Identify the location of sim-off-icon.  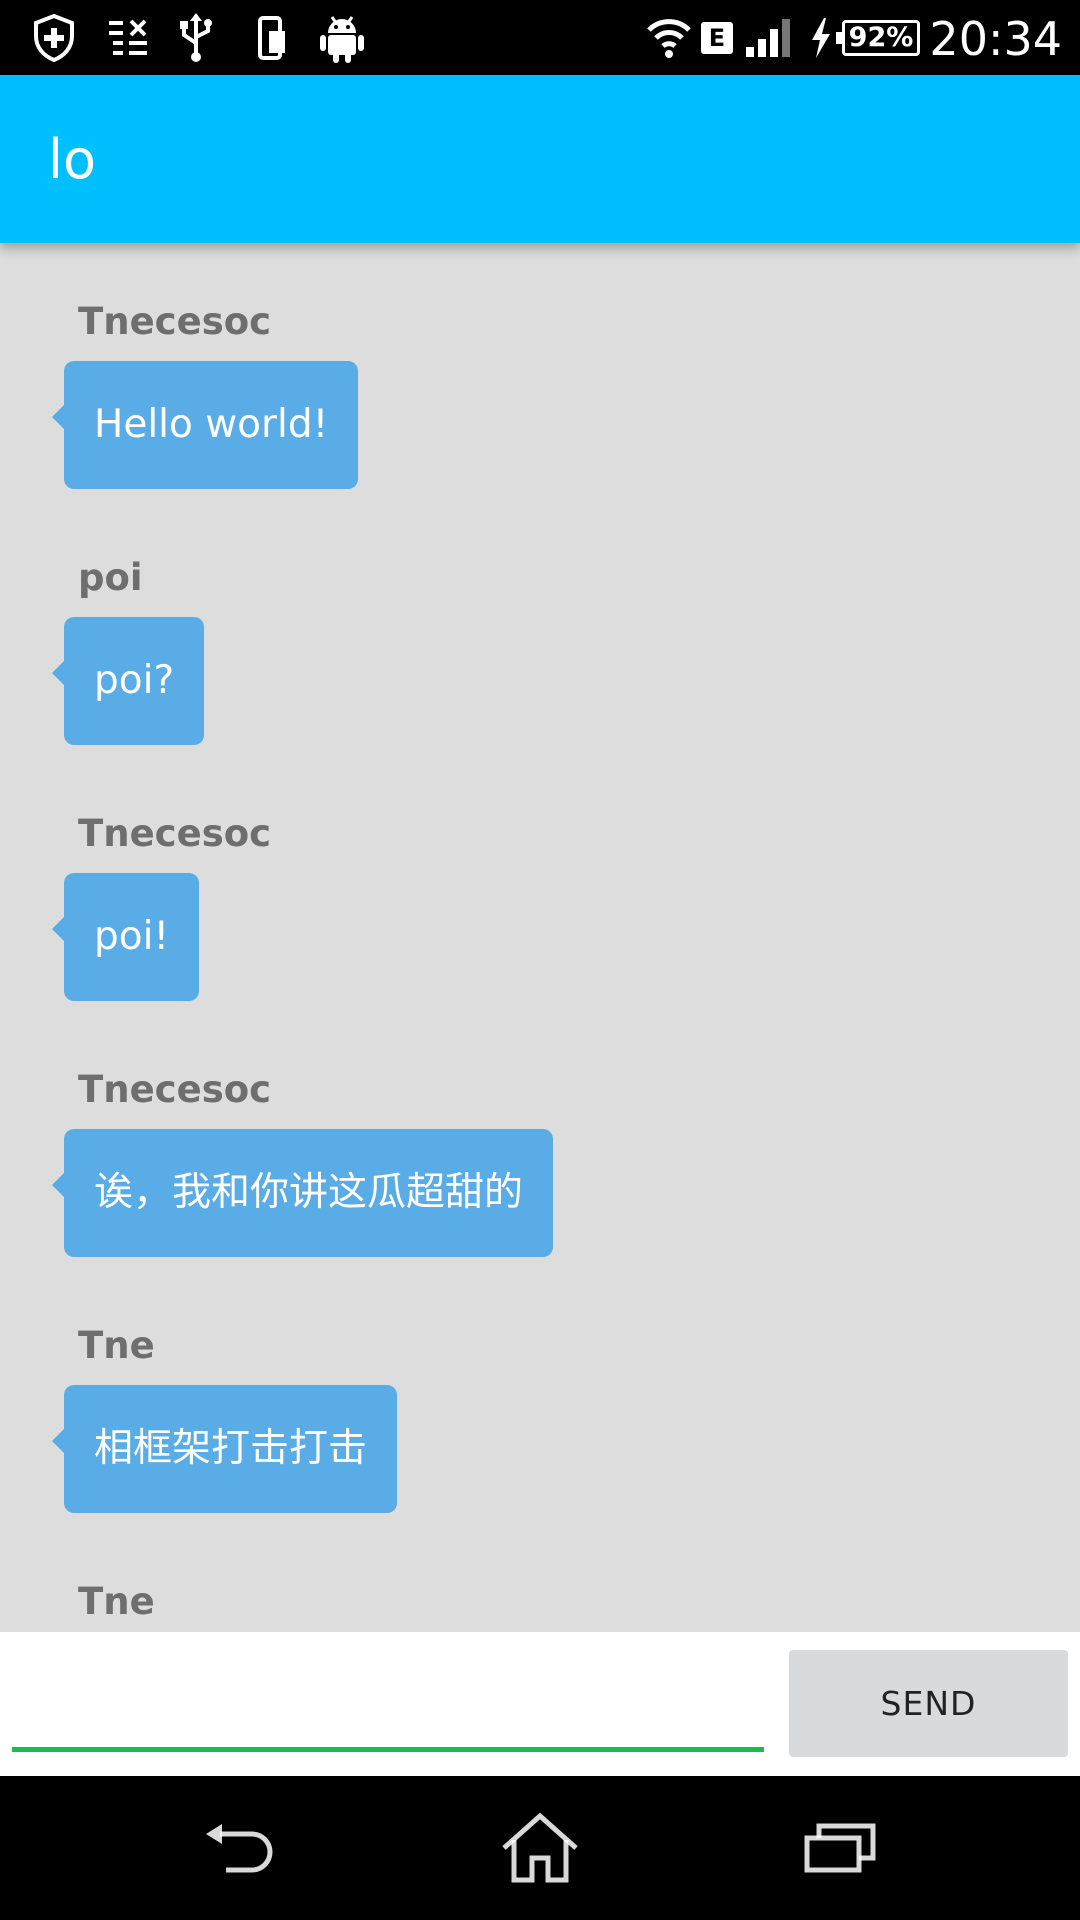
(128, 37).